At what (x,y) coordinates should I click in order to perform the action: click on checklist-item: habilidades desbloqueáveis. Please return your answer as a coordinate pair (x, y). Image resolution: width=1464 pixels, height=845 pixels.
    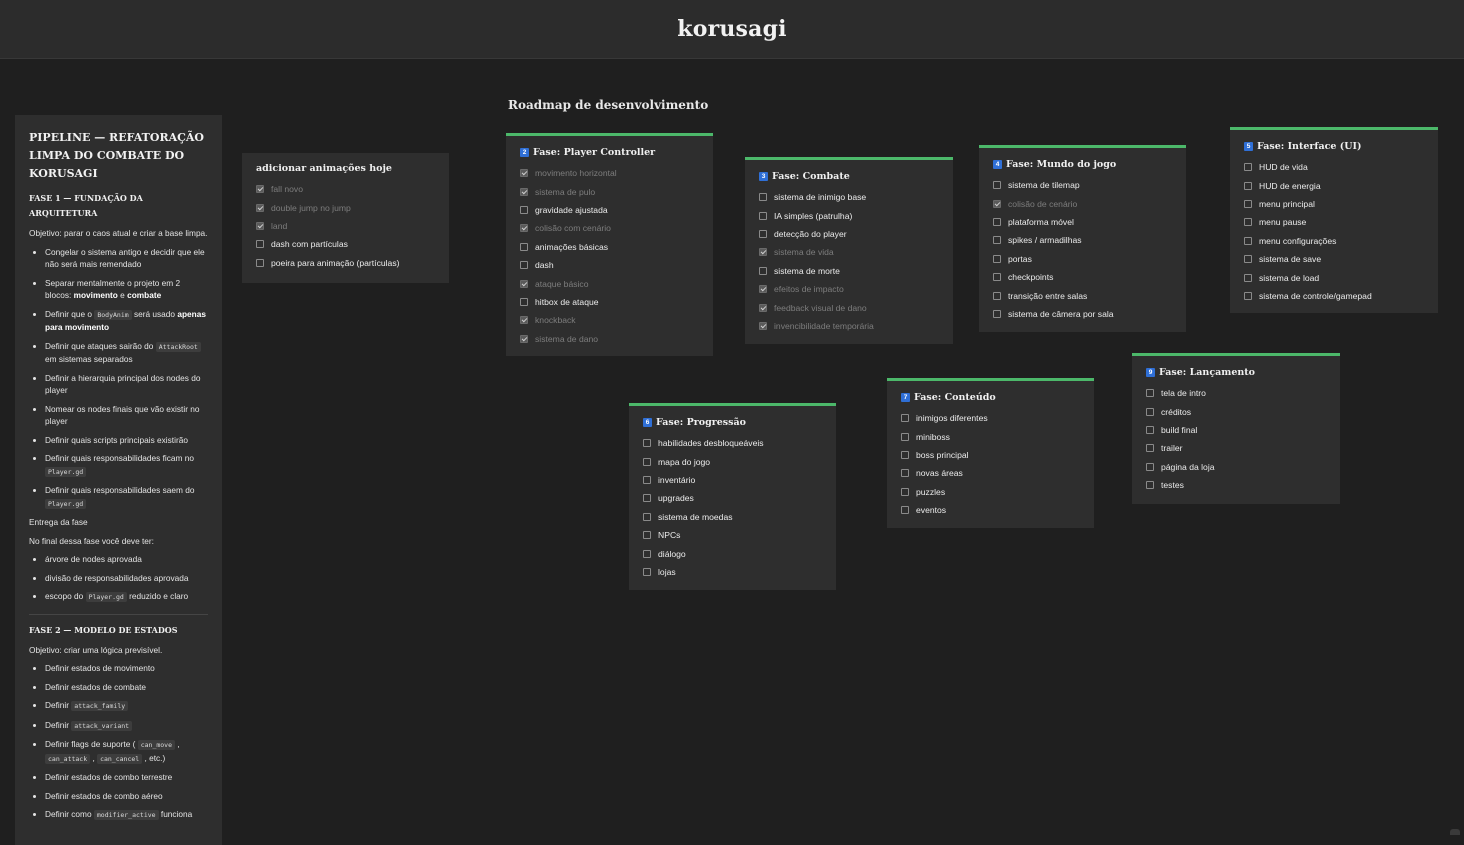
    Looking at the image, I should click on (732, 443).